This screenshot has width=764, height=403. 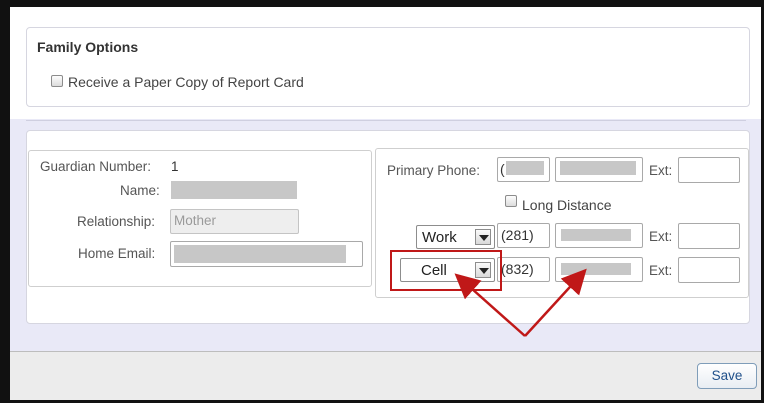 What do you see at coordinates (57, 81) in the screenshot?
I see `paper-copy-checkbox` at bounding box center [57, 81].